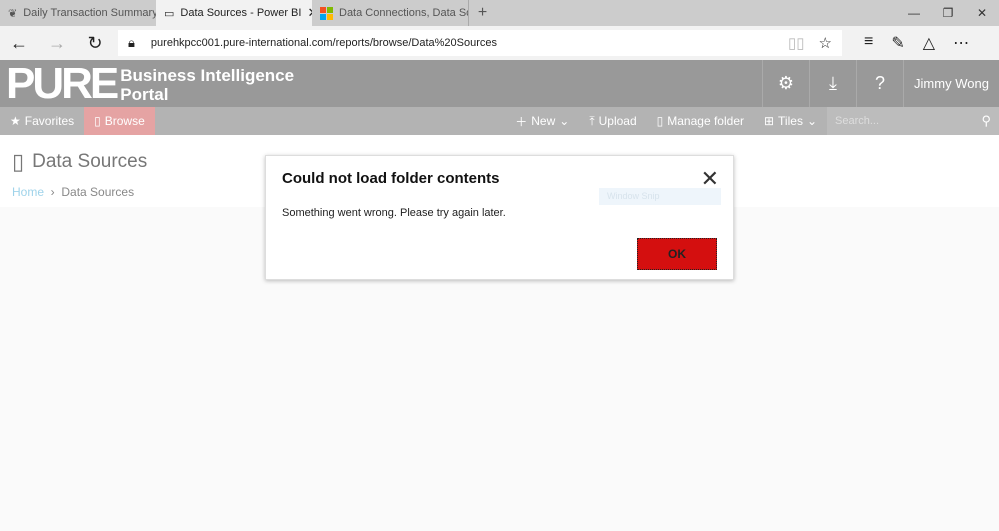 The width and height of the screenshot is (999, 531). Describe the element at coordinates (326, 13) in the screenshot. I see `microsoft-icon` at that location.